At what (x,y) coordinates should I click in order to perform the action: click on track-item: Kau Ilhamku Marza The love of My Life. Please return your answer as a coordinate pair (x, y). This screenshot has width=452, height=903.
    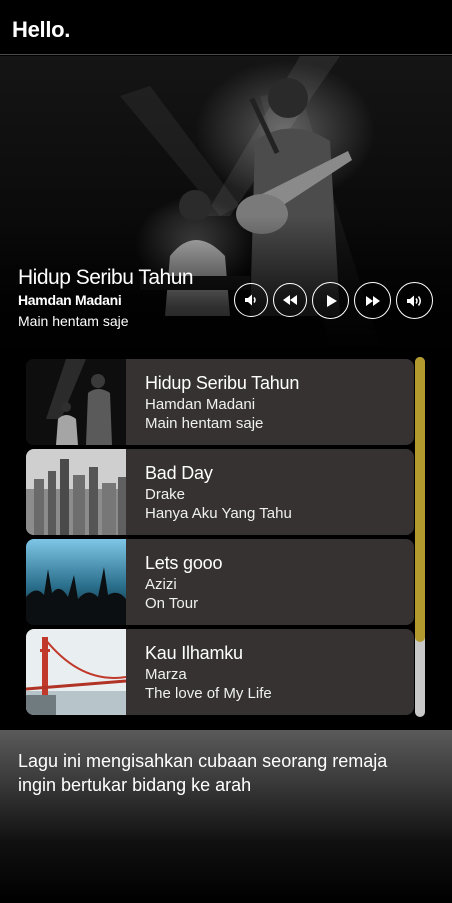
    Looking at the image, I should click on (220, 672).